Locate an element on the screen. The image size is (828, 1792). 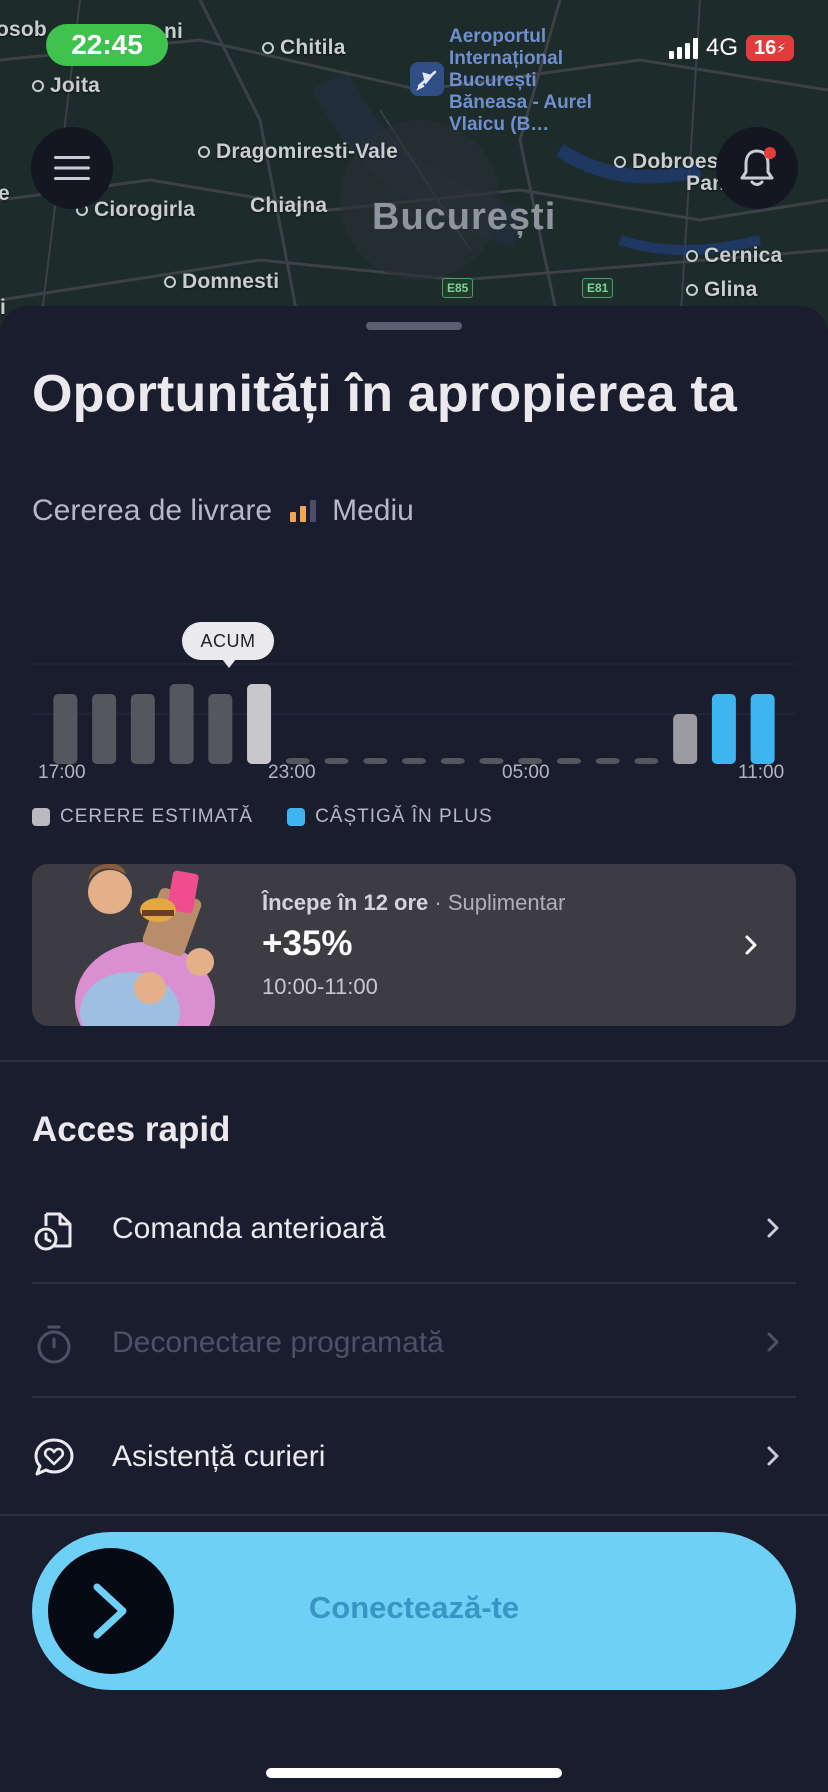
notification-badge is located at coordinates (770, 153).